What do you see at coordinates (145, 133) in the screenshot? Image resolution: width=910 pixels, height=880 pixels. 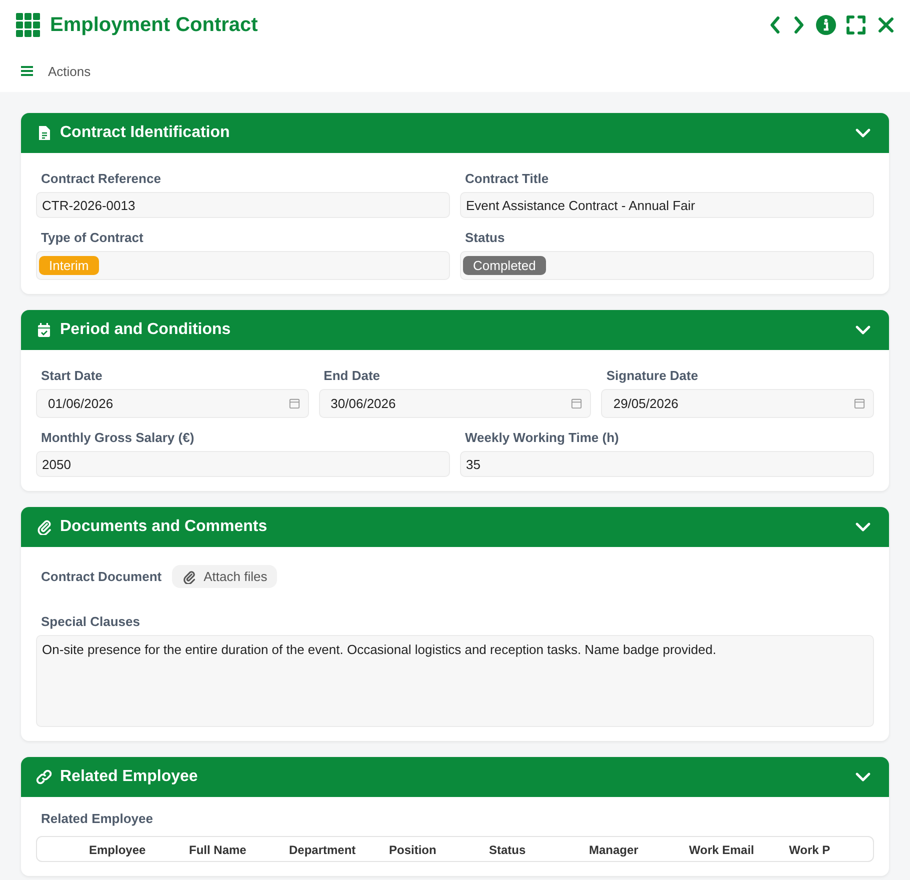 I see `section-title: Contract Identification` at bounding box center [145, 133].